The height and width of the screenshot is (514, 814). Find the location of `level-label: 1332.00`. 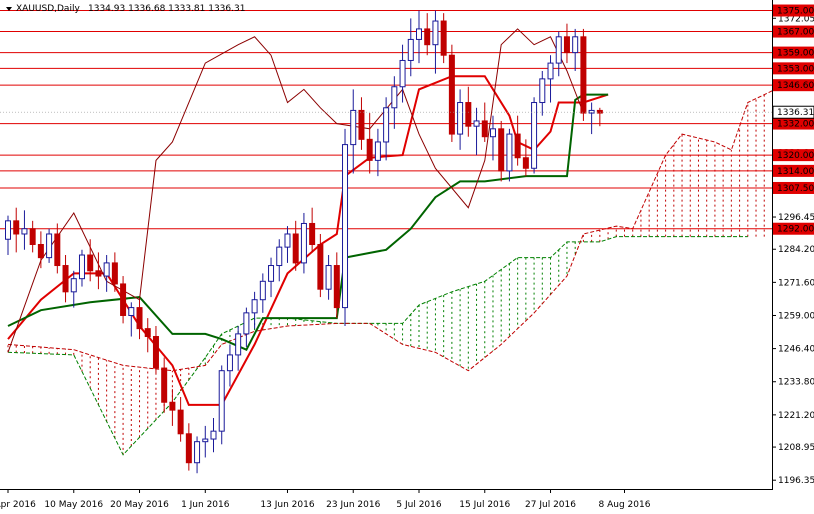

level-label: 1332.00 is located at coordinates (795, 125).